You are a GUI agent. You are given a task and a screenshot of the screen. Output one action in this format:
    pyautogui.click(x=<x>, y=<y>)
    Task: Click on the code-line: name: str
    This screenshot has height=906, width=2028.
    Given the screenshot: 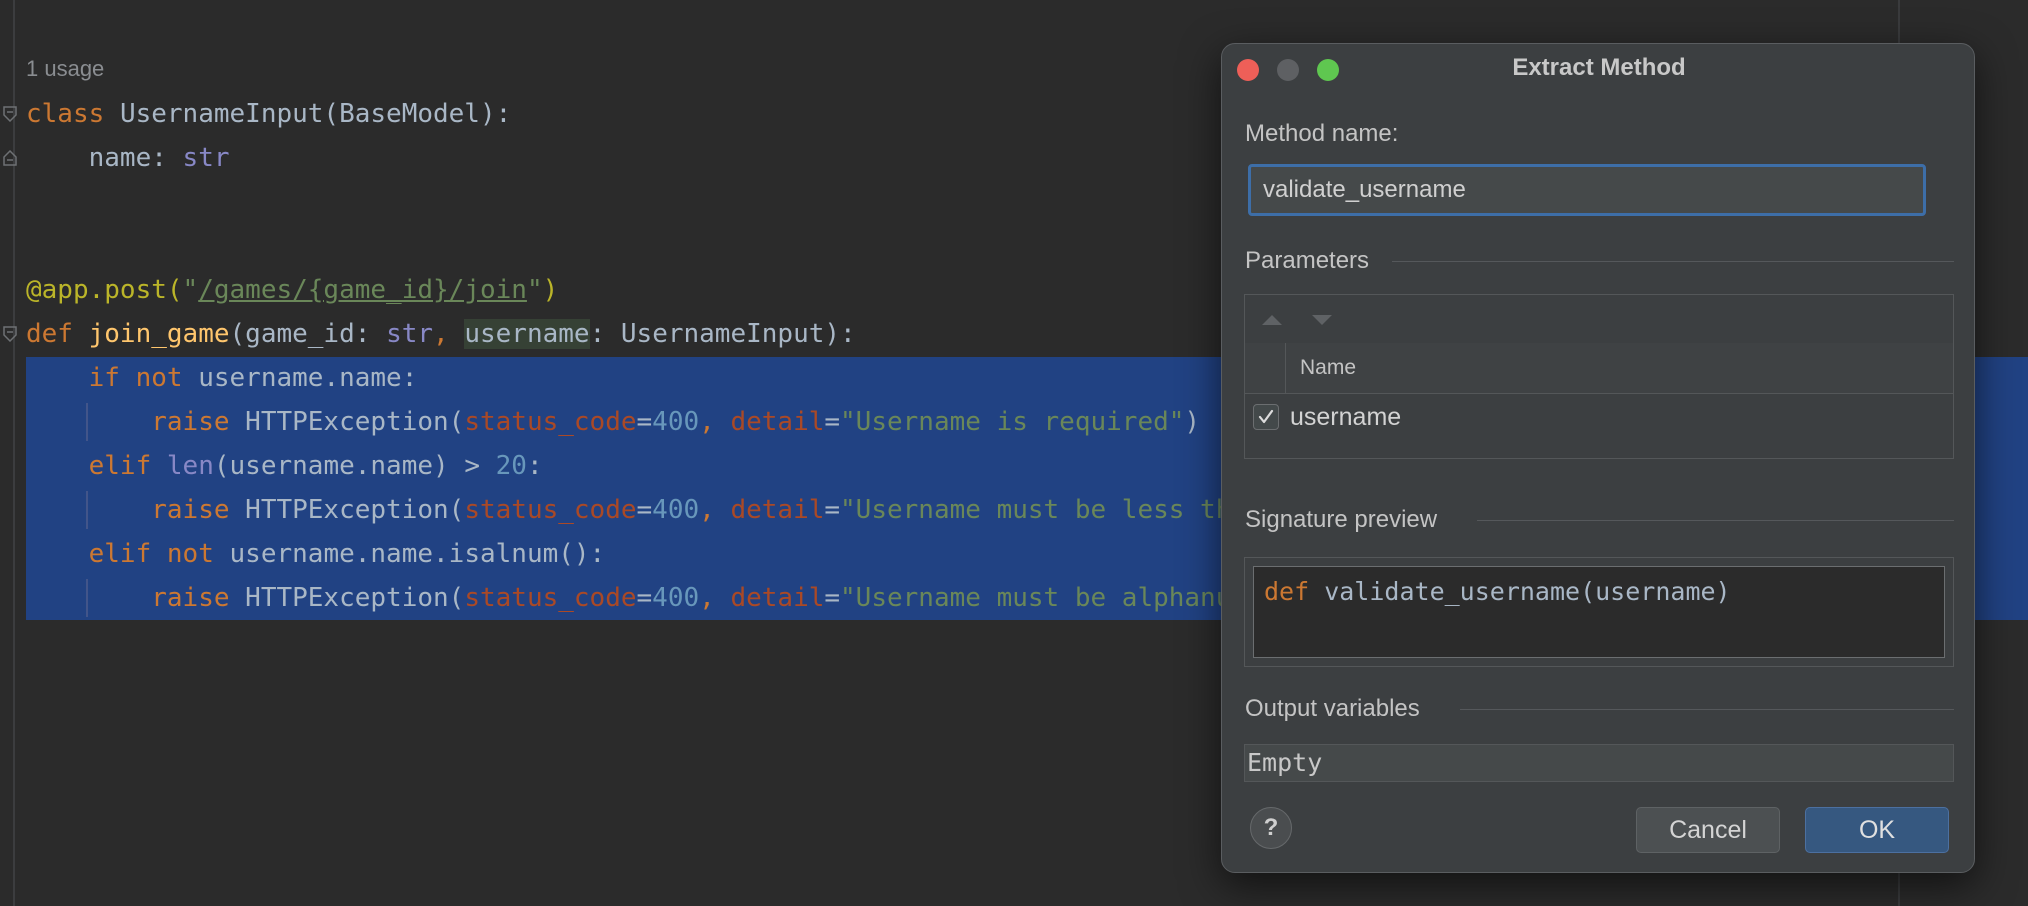 What is the action you would take?
    pyautogui.click(x=128, y=158)
    